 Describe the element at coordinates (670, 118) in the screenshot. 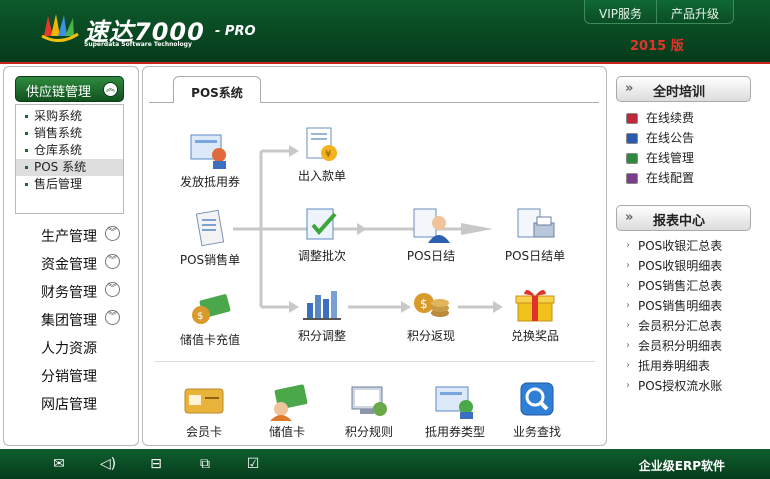

I see `training-item-label: 在线续费` at that location.